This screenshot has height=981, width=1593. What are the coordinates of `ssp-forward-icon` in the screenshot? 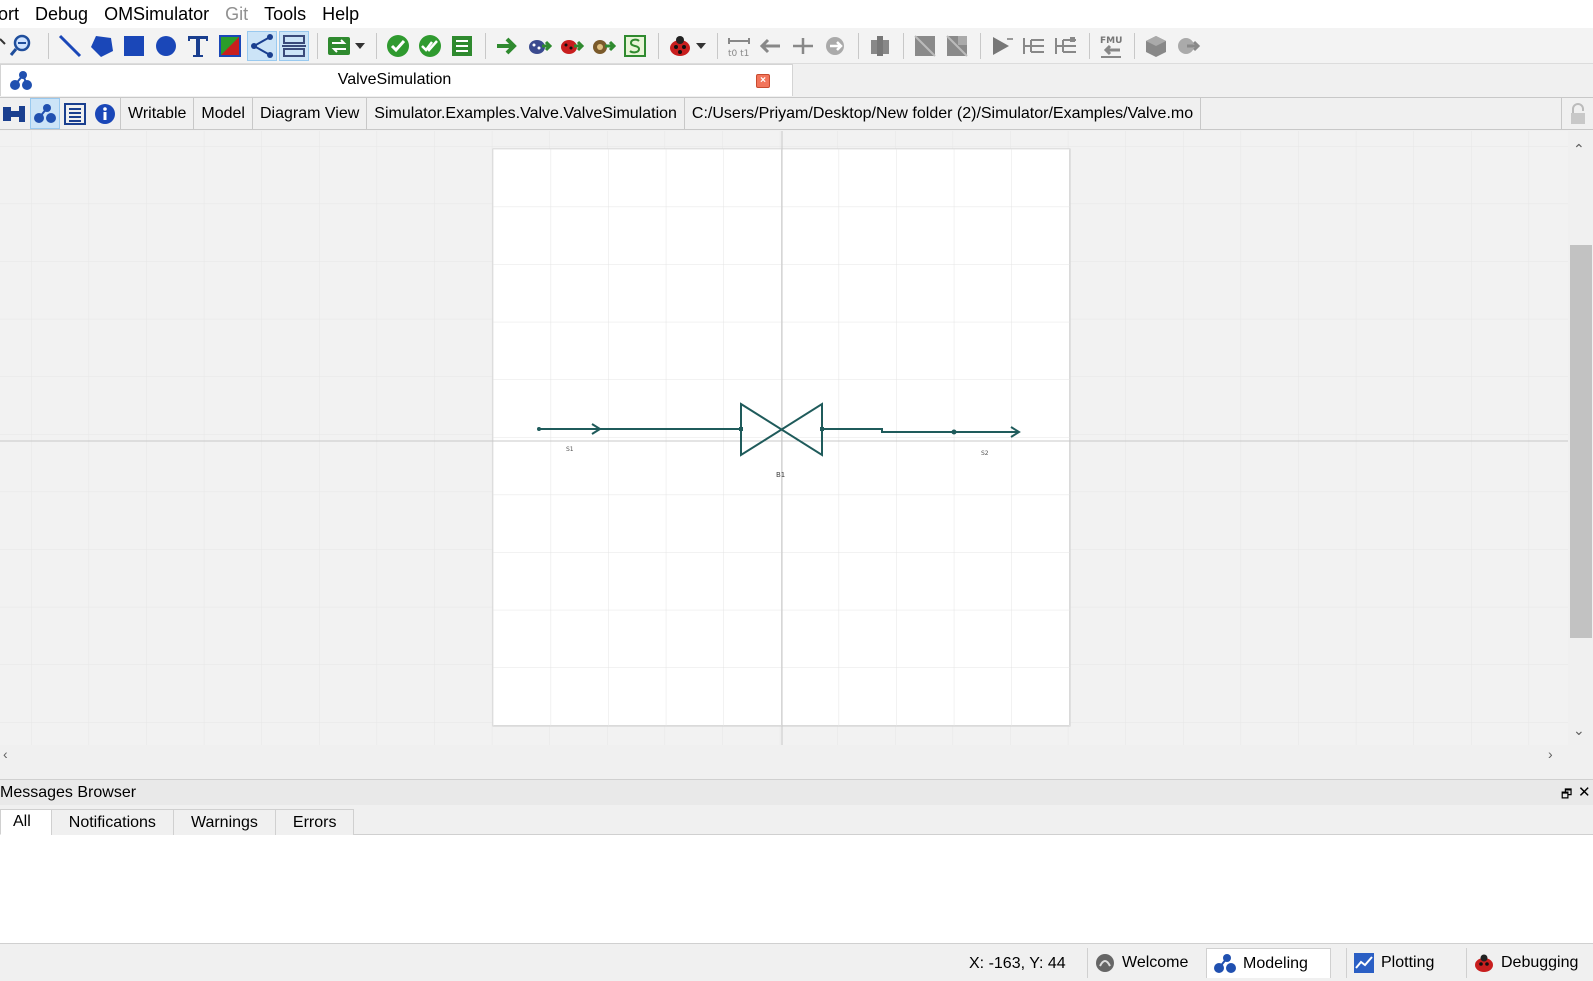 It's located at (835, 45).